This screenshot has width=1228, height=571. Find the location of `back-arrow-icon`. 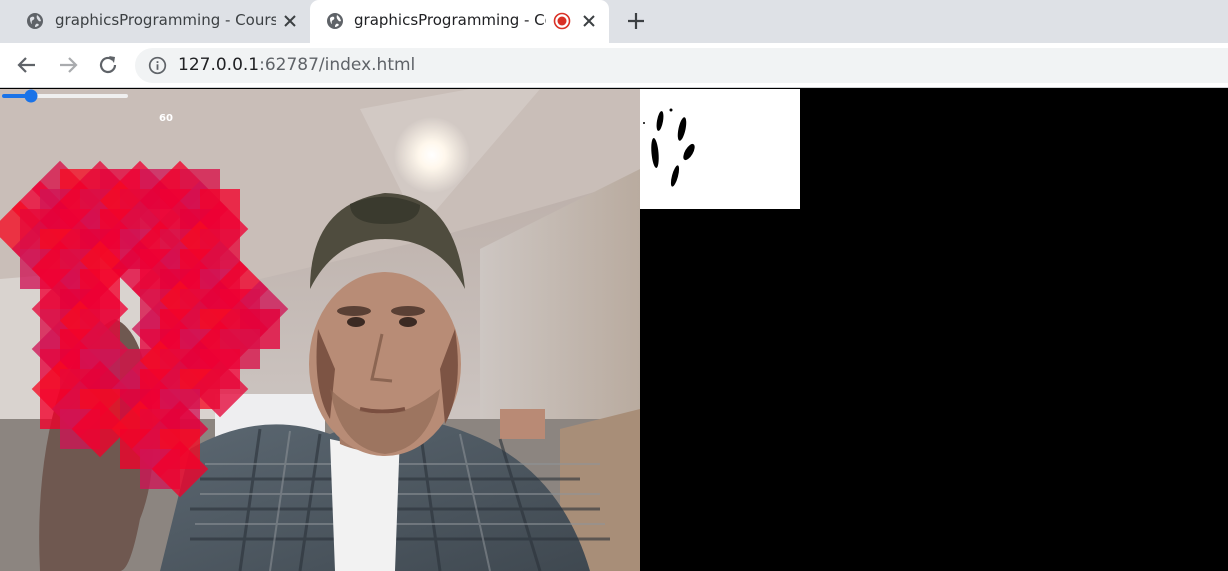

back-arrow-icon is located at coordinates (27, 65).